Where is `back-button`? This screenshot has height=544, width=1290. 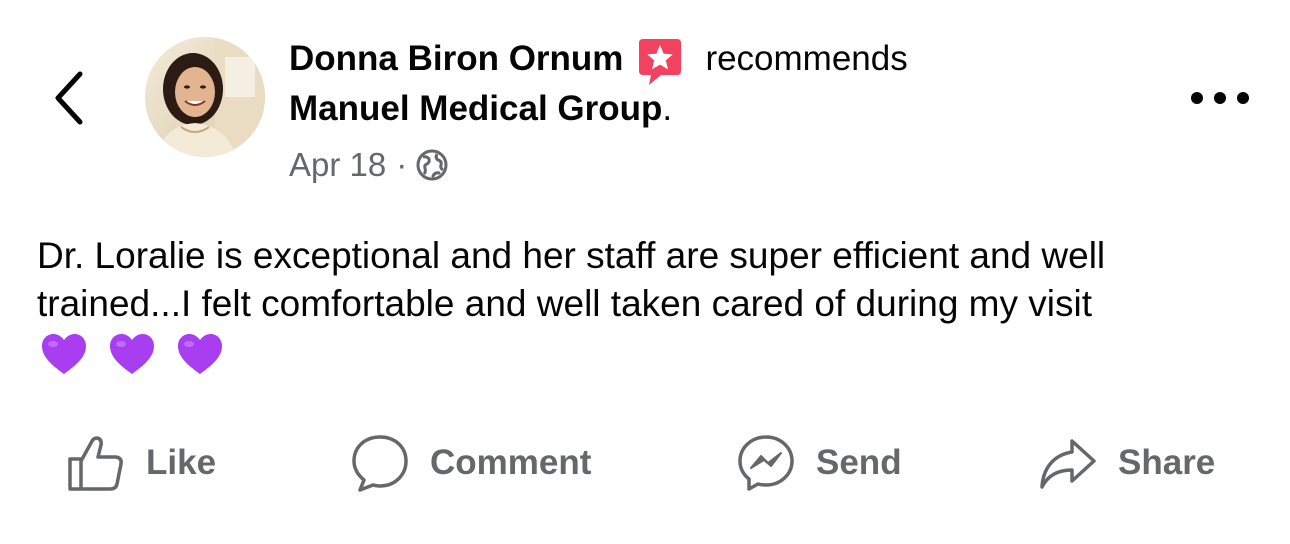 back-button is located at coordinates (70, 98).